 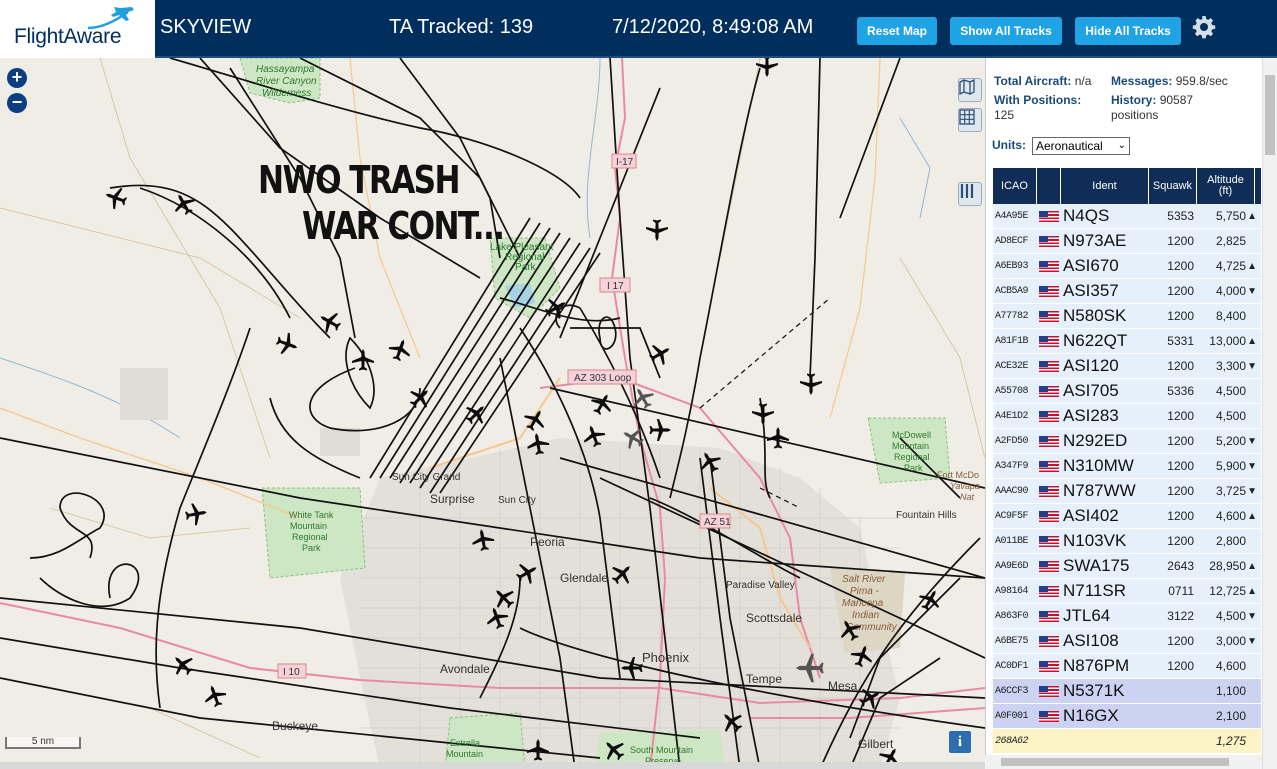 What do you see at coordinates (897, 31) in the screenshot?
I see `reset-map-button: Reset Map` at bounding box center [897, 31].